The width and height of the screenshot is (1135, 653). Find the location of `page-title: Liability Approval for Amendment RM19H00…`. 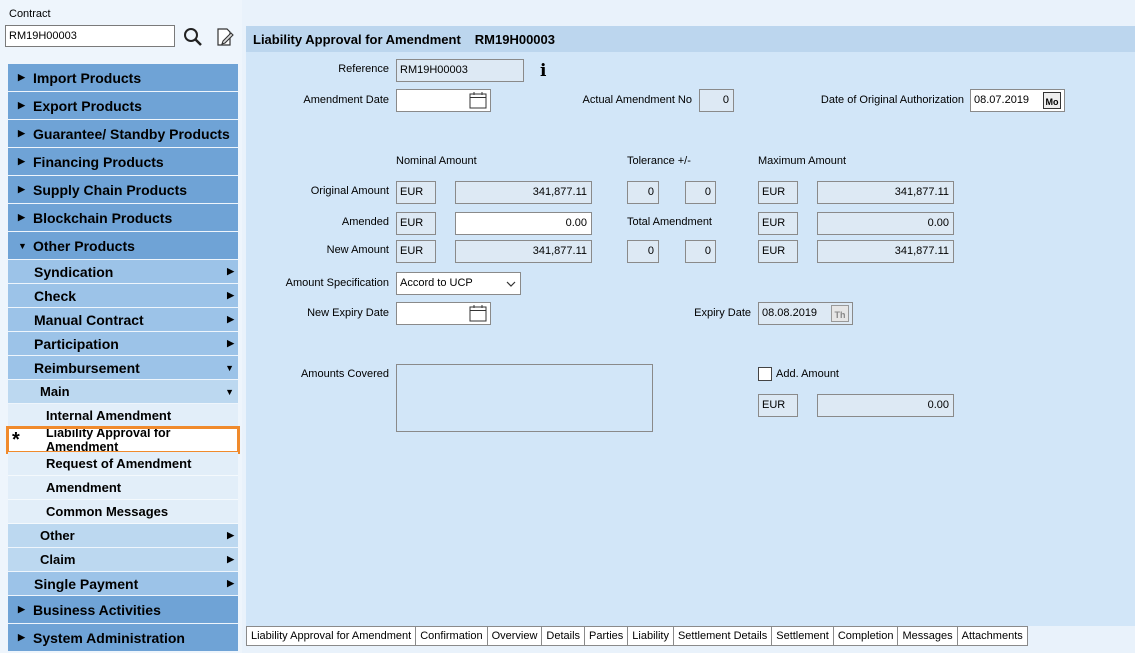

page-title: Liability Approval for Amendment RM19H00… is located at coordinates (690, 39).